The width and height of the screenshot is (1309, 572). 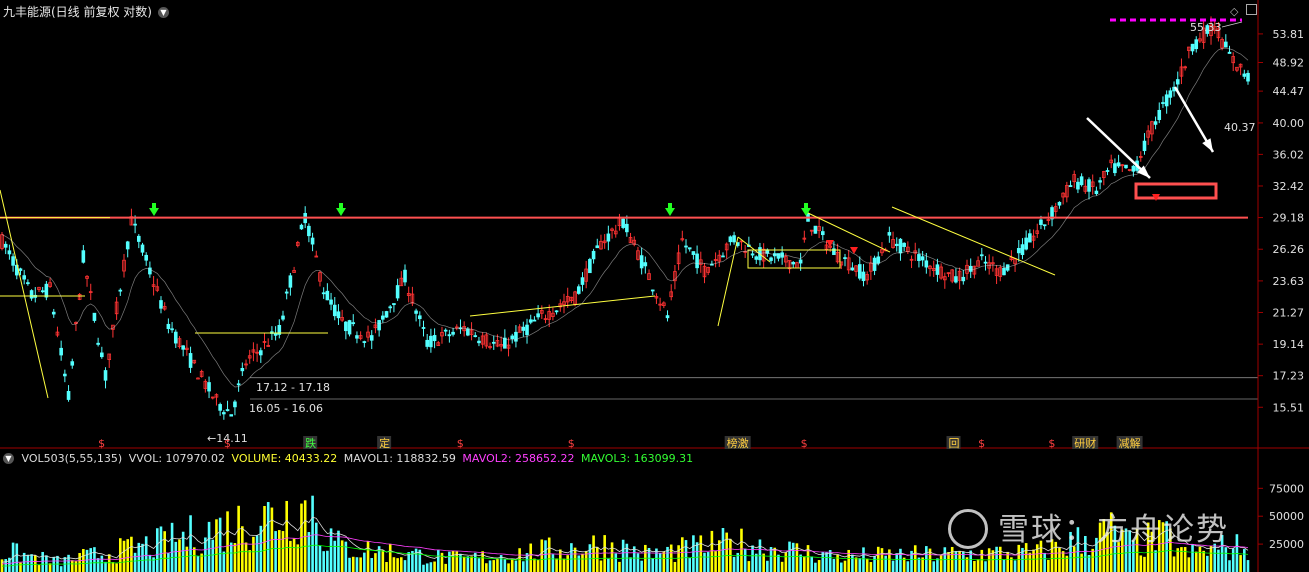 I want to click on green-peak-marker, so click(x=341, y=212).